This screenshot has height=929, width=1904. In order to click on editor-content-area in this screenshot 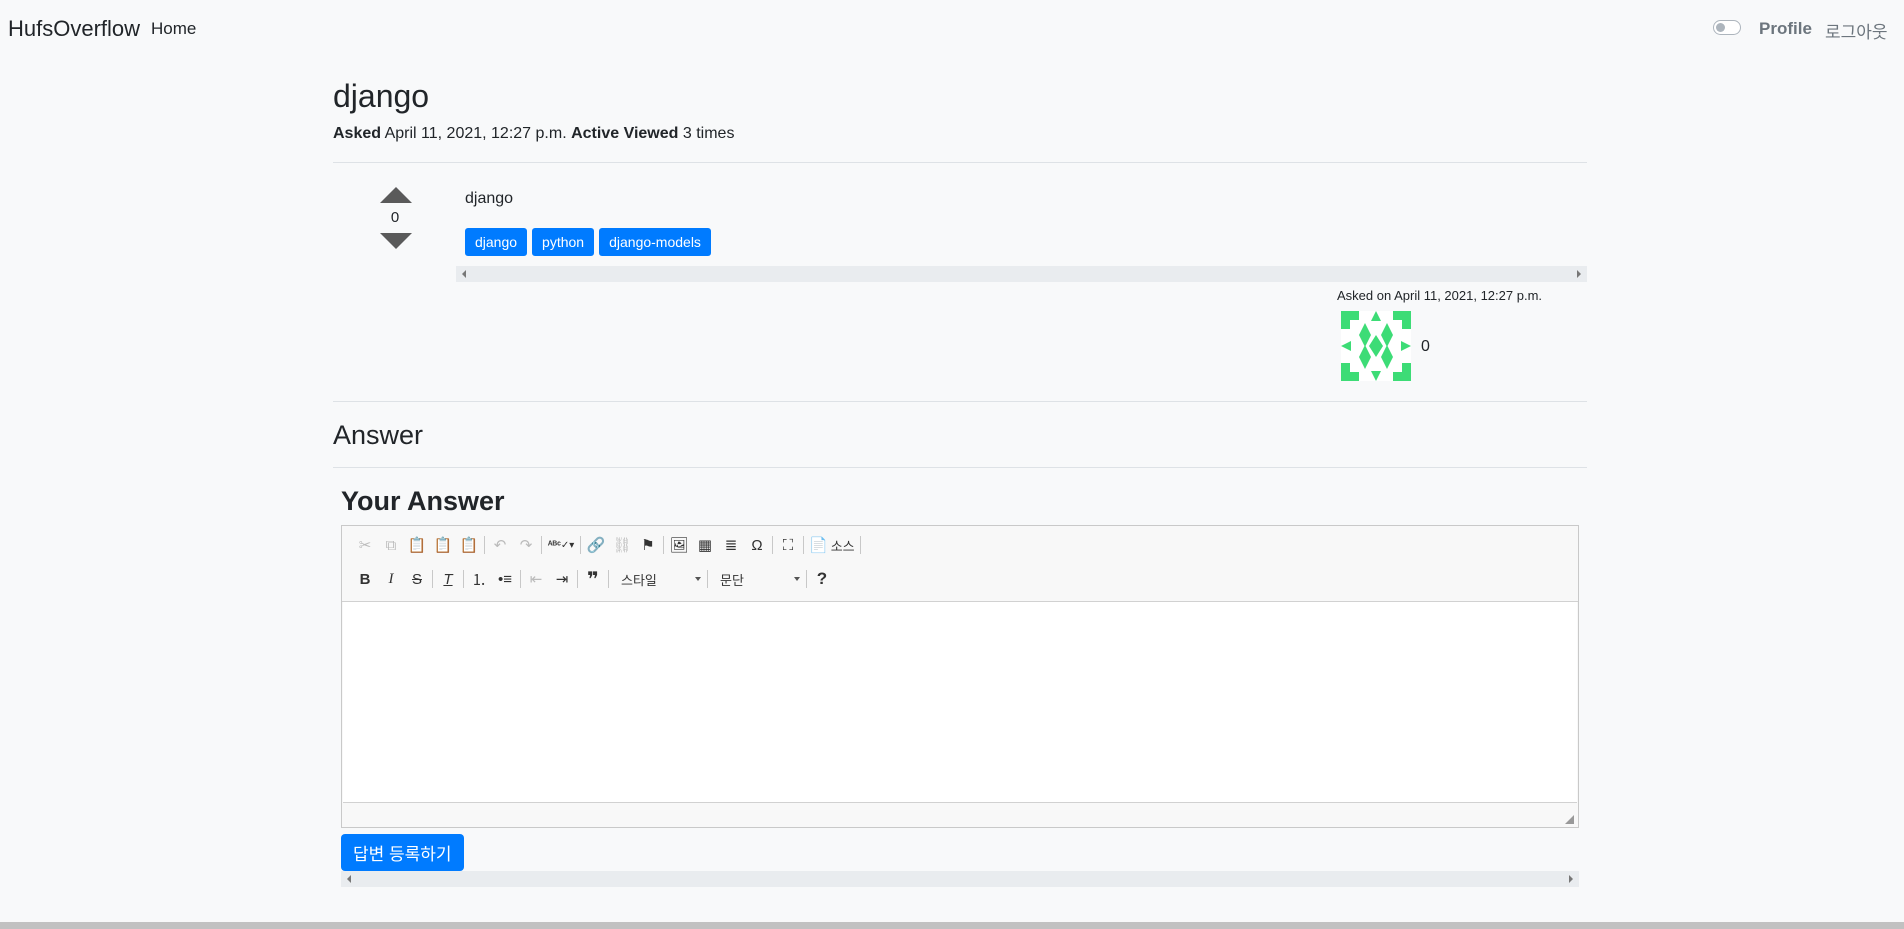, I will do `click(960, 702)`.